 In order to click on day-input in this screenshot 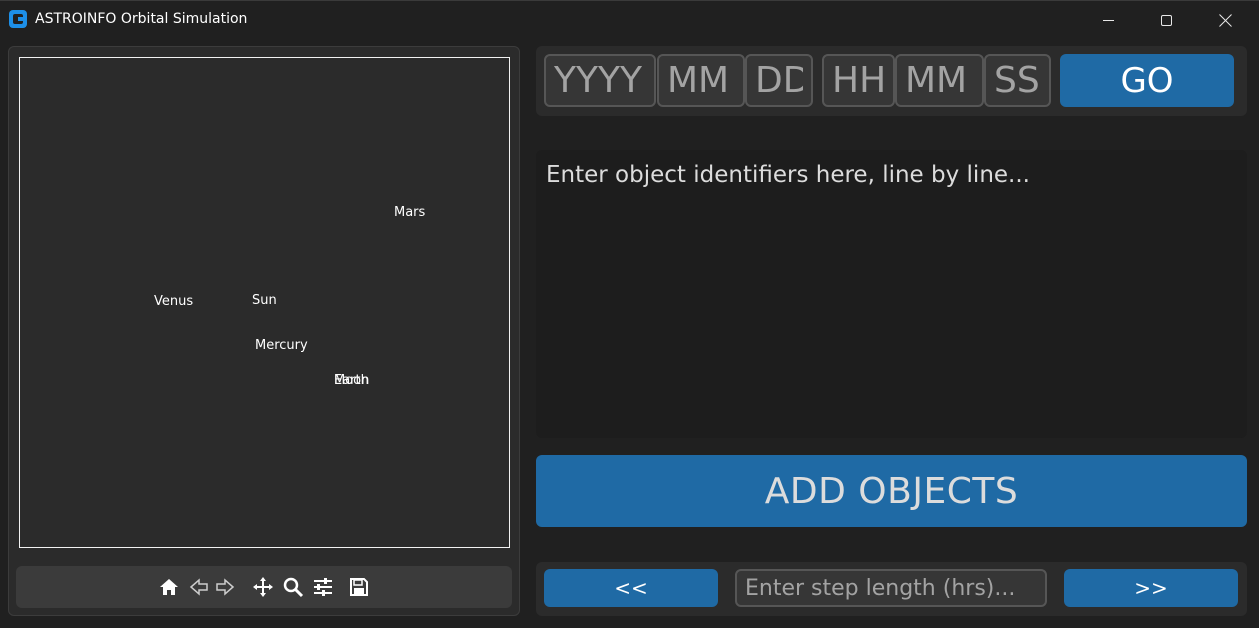, I will do `click(779, 80)`.